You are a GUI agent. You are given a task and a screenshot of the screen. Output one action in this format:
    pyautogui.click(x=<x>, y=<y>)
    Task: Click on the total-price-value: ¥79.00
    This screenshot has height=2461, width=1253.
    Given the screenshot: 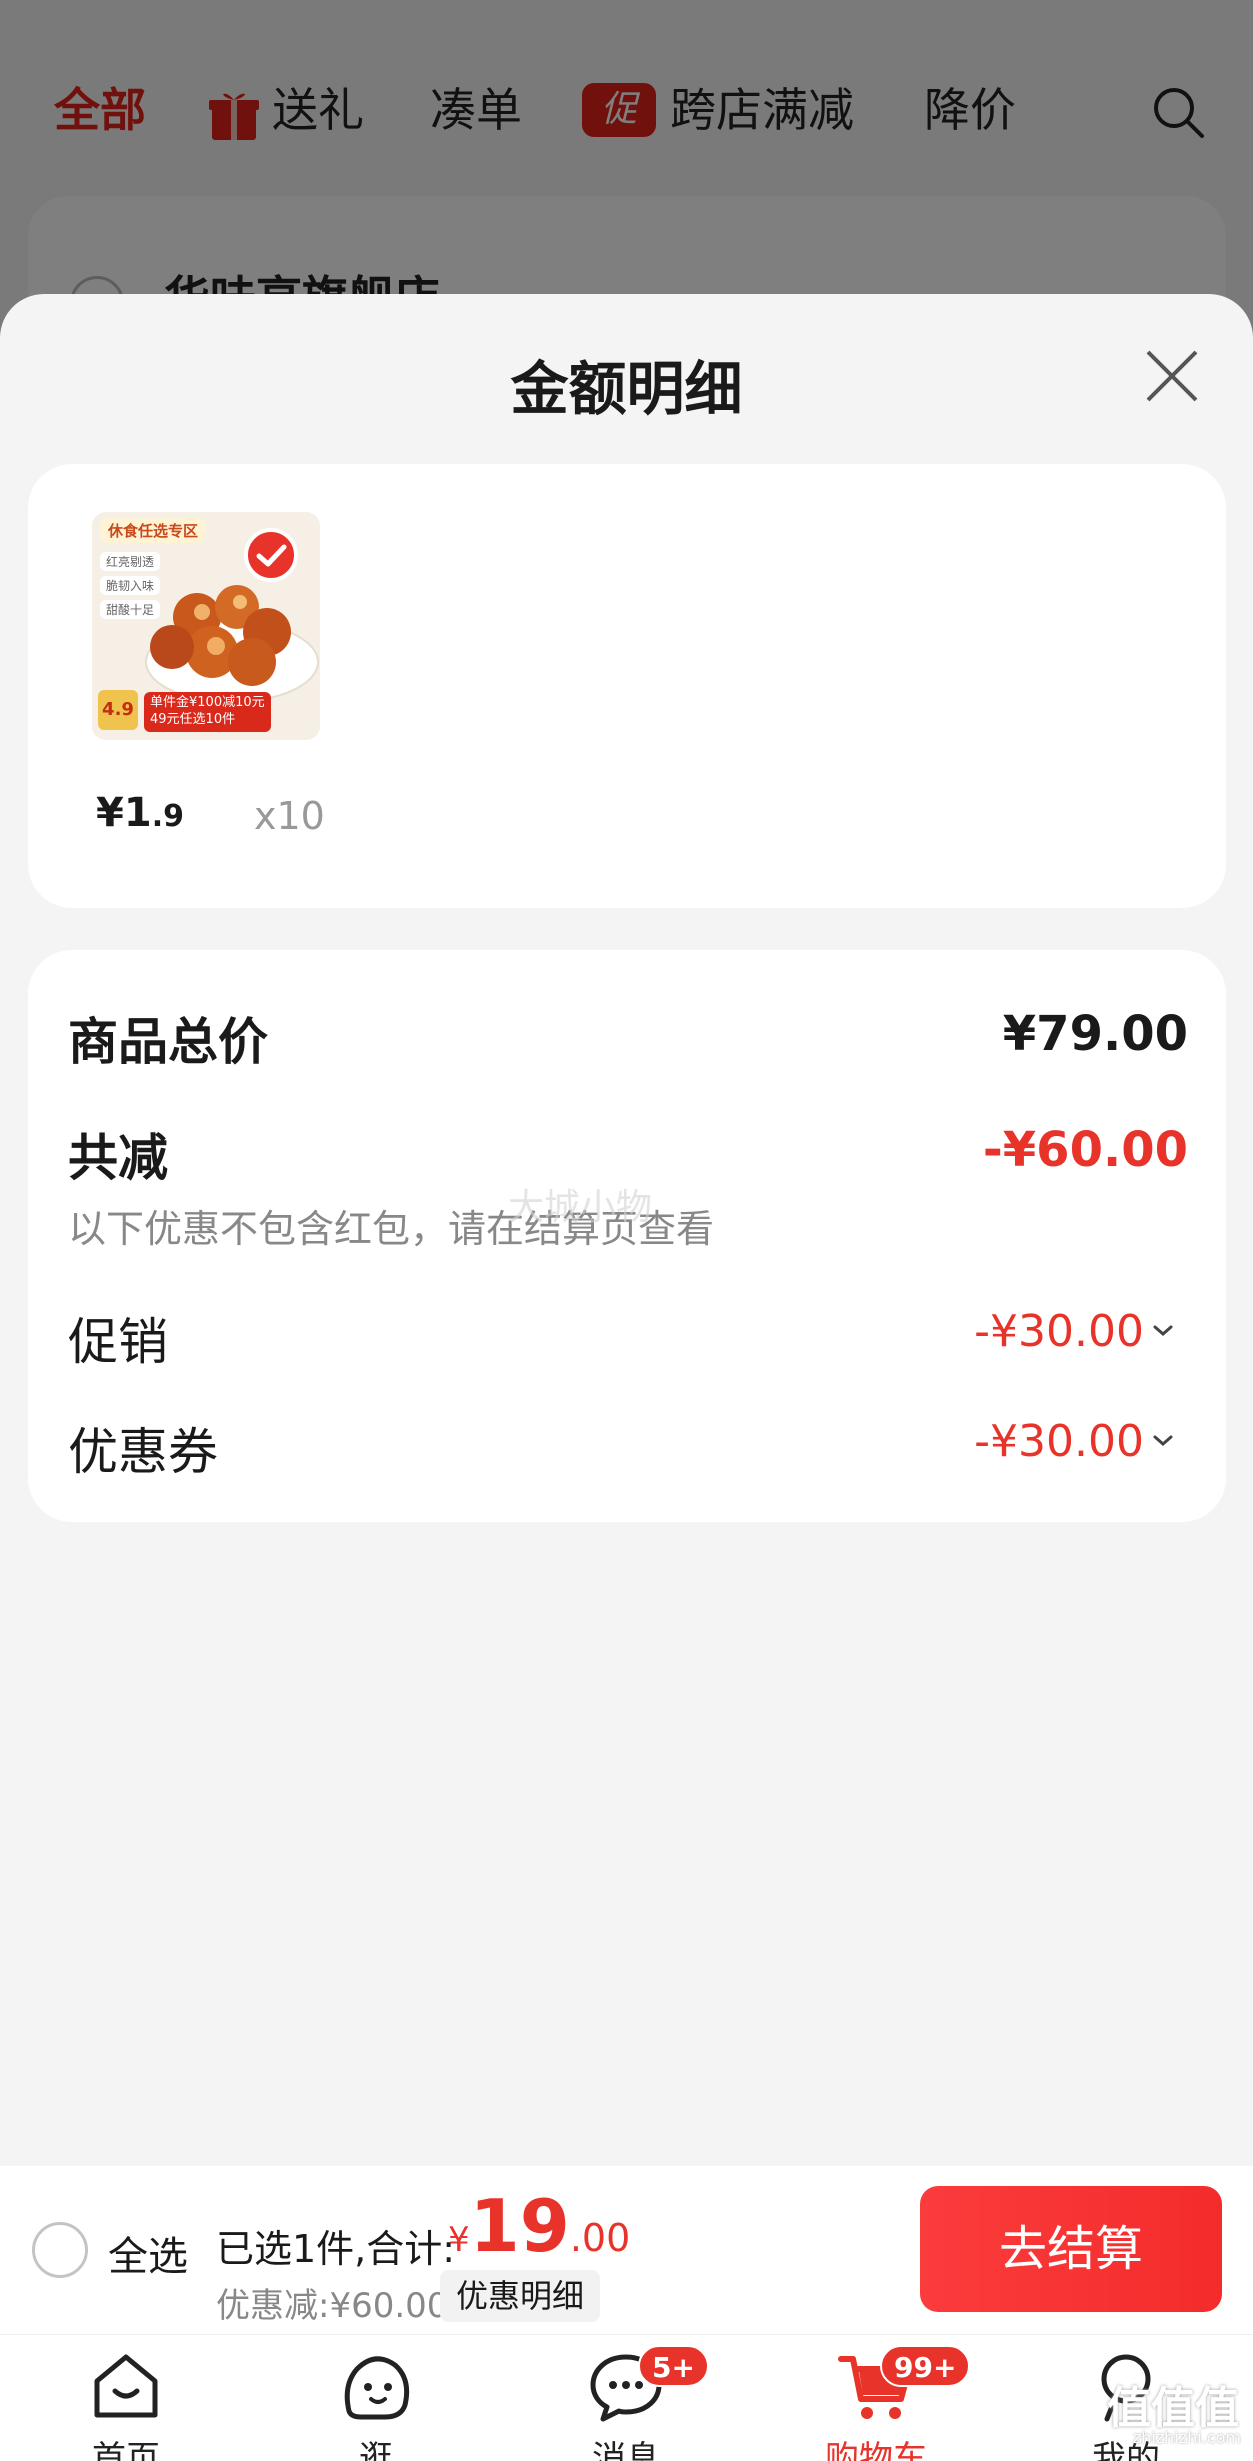 What is the action you would take?
    pyautogui.click(x=1095, y=1034)
    